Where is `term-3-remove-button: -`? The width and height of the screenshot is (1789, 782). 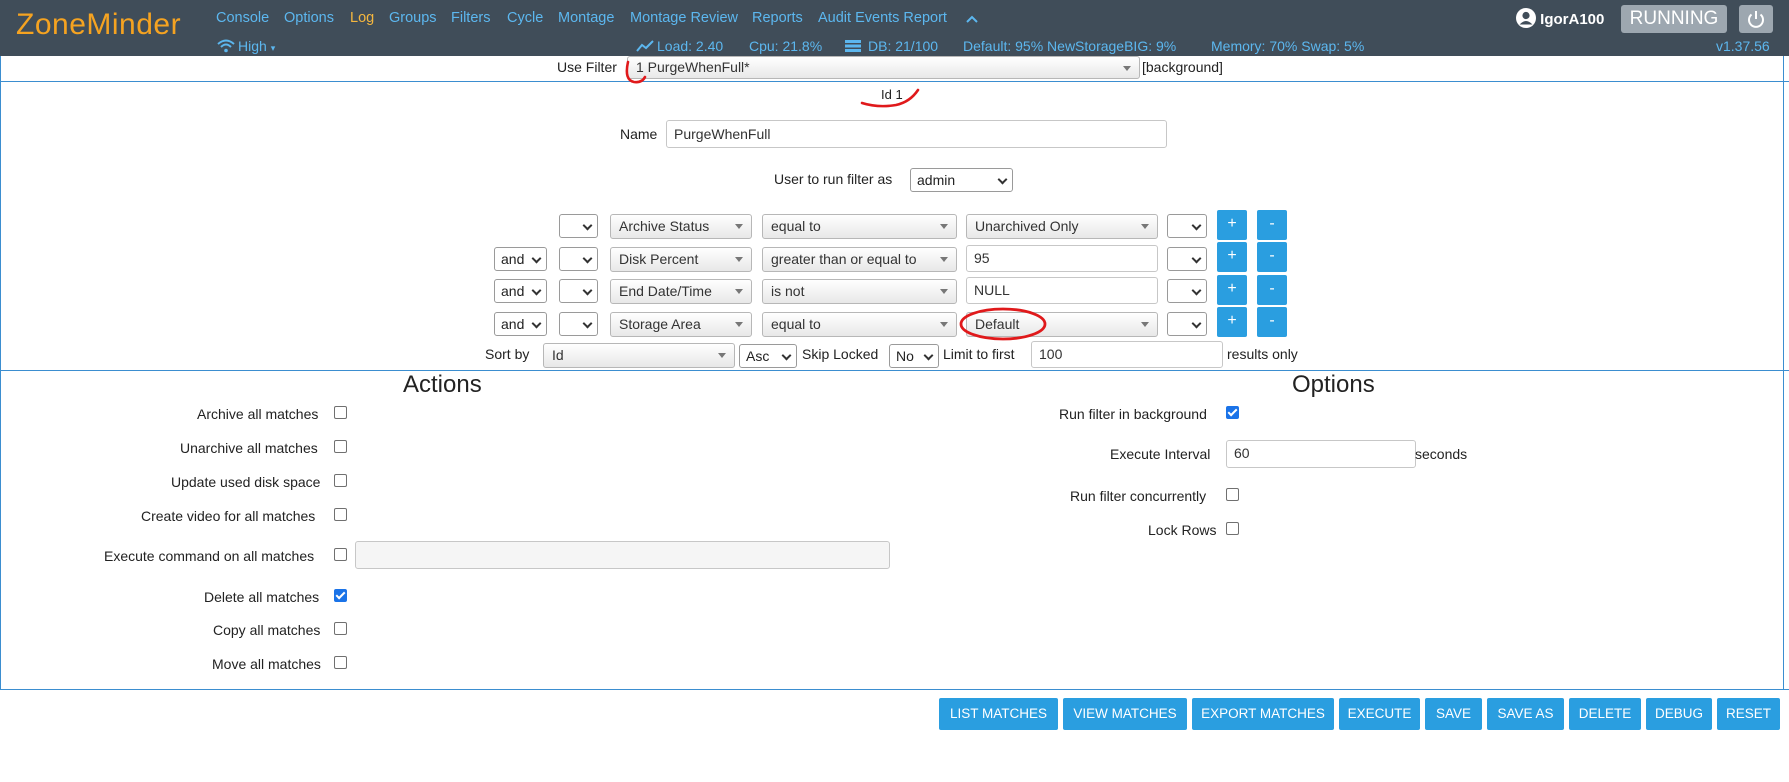
term-3-remove-button: - is located at coordinates (1272, 322).